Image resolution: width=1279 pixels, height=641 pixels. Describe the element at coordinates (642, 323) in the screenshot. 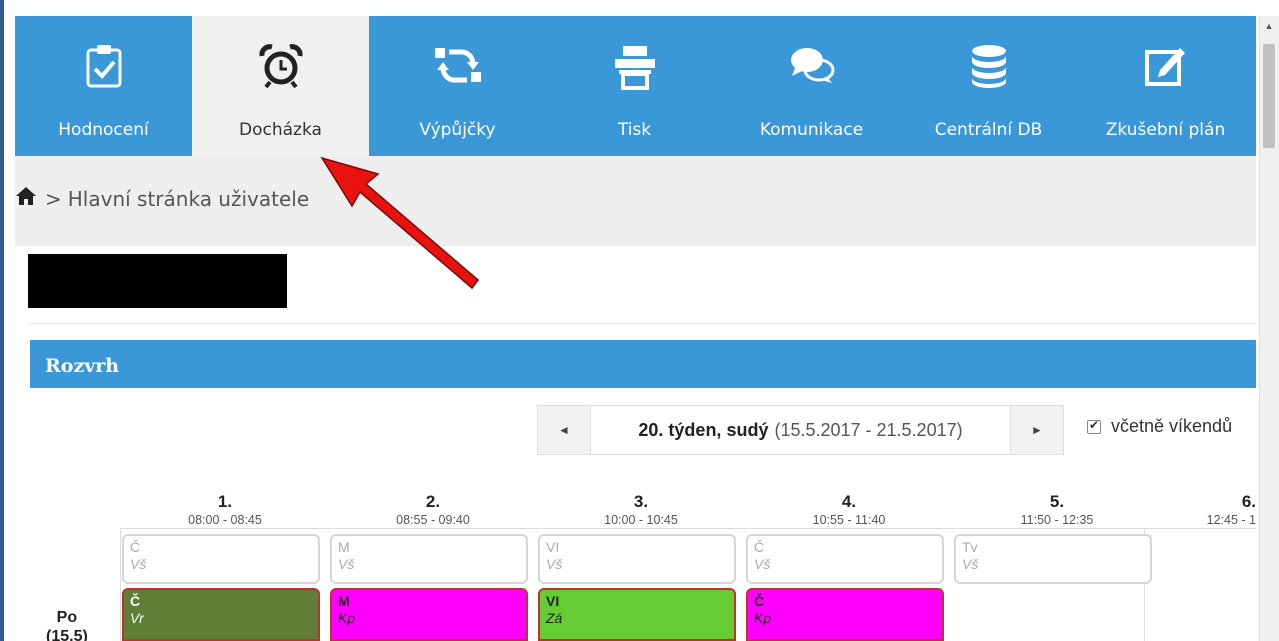

I see `divider` at that location.